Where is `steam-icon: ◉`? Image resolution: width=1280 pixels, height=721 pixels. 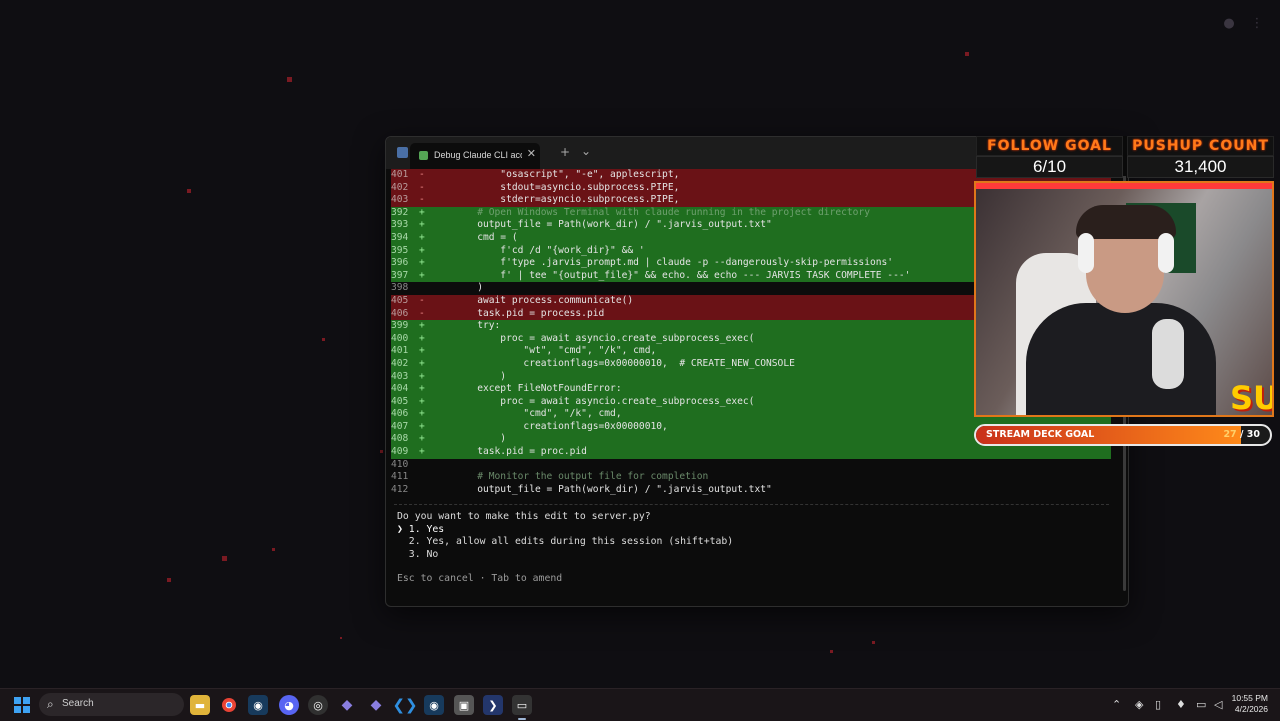
steam-icon: ◉ is located at coordinates (258, 705).